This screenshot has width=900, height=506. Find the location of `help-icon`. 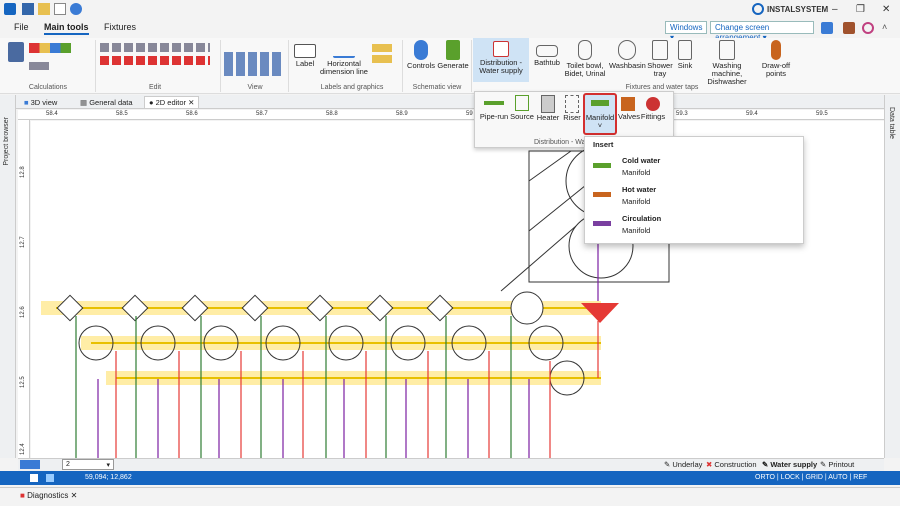

help-icon is located at coordinates (868, 28).